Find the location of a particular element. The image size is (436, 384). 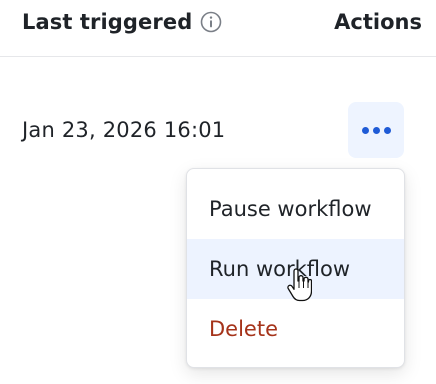

more-actions-button is located at coordinates (376, 130).